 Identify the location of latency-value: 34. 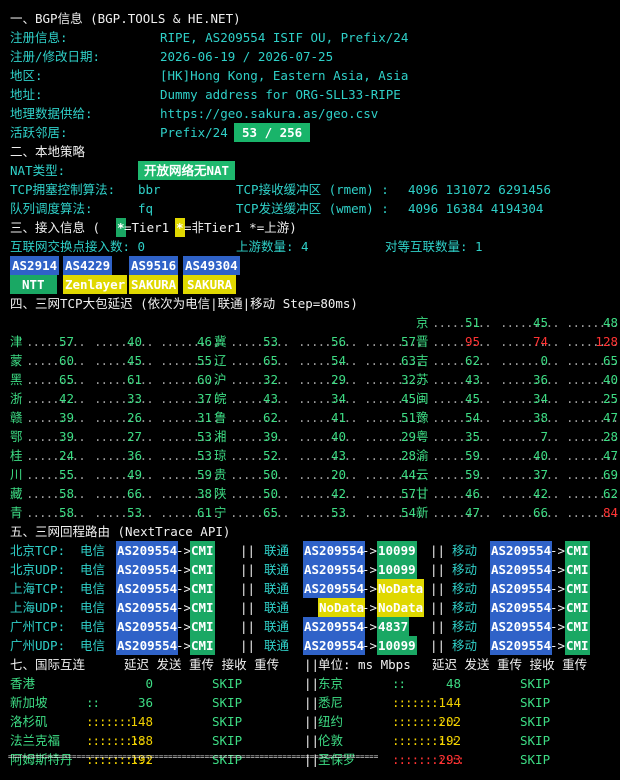
(540, 398).